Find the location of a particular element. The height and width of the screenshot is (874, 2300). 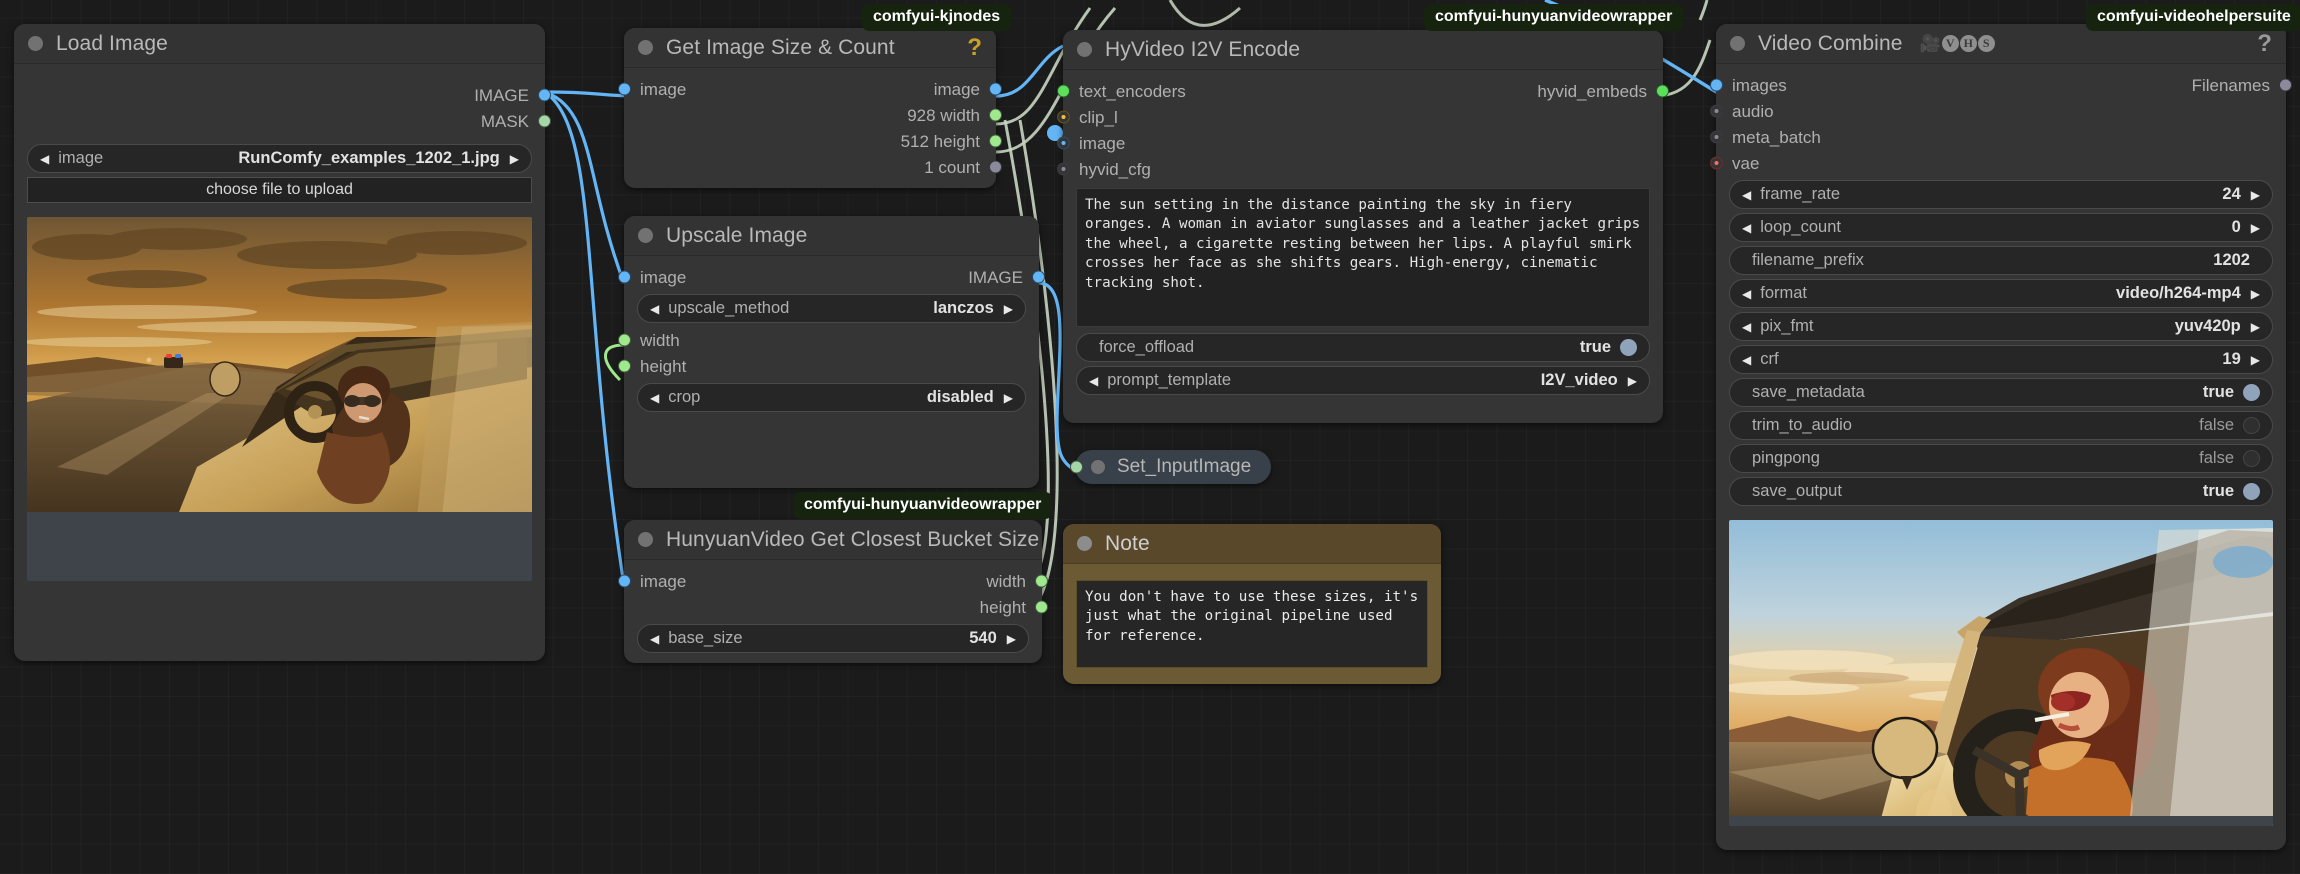

input-slot-vae: vae is located at coordinates (1998, 163).